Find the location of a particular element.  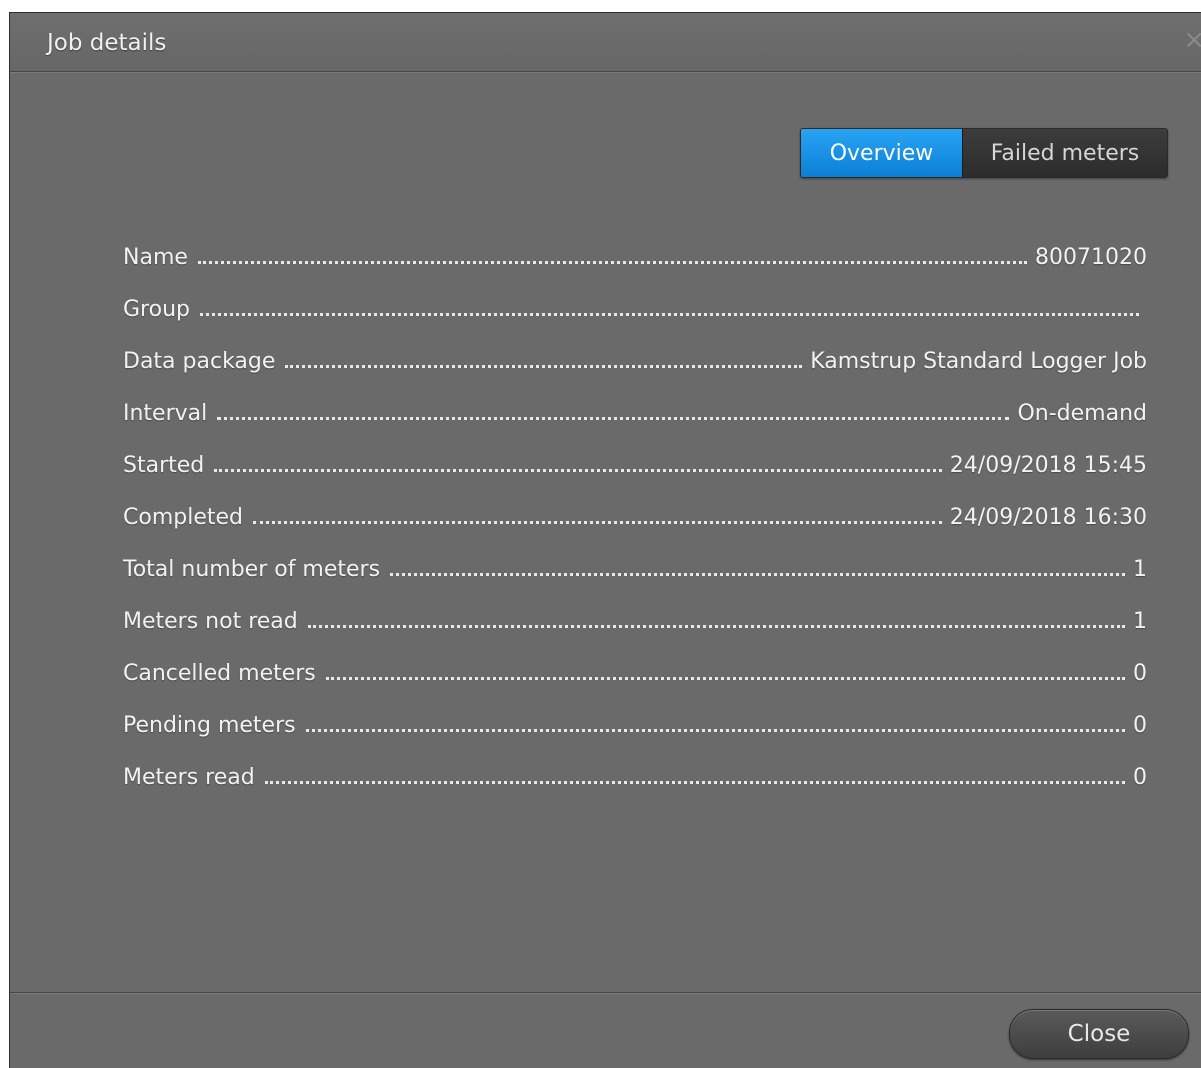

close-icon: × is located at coordinates (1192, 40).